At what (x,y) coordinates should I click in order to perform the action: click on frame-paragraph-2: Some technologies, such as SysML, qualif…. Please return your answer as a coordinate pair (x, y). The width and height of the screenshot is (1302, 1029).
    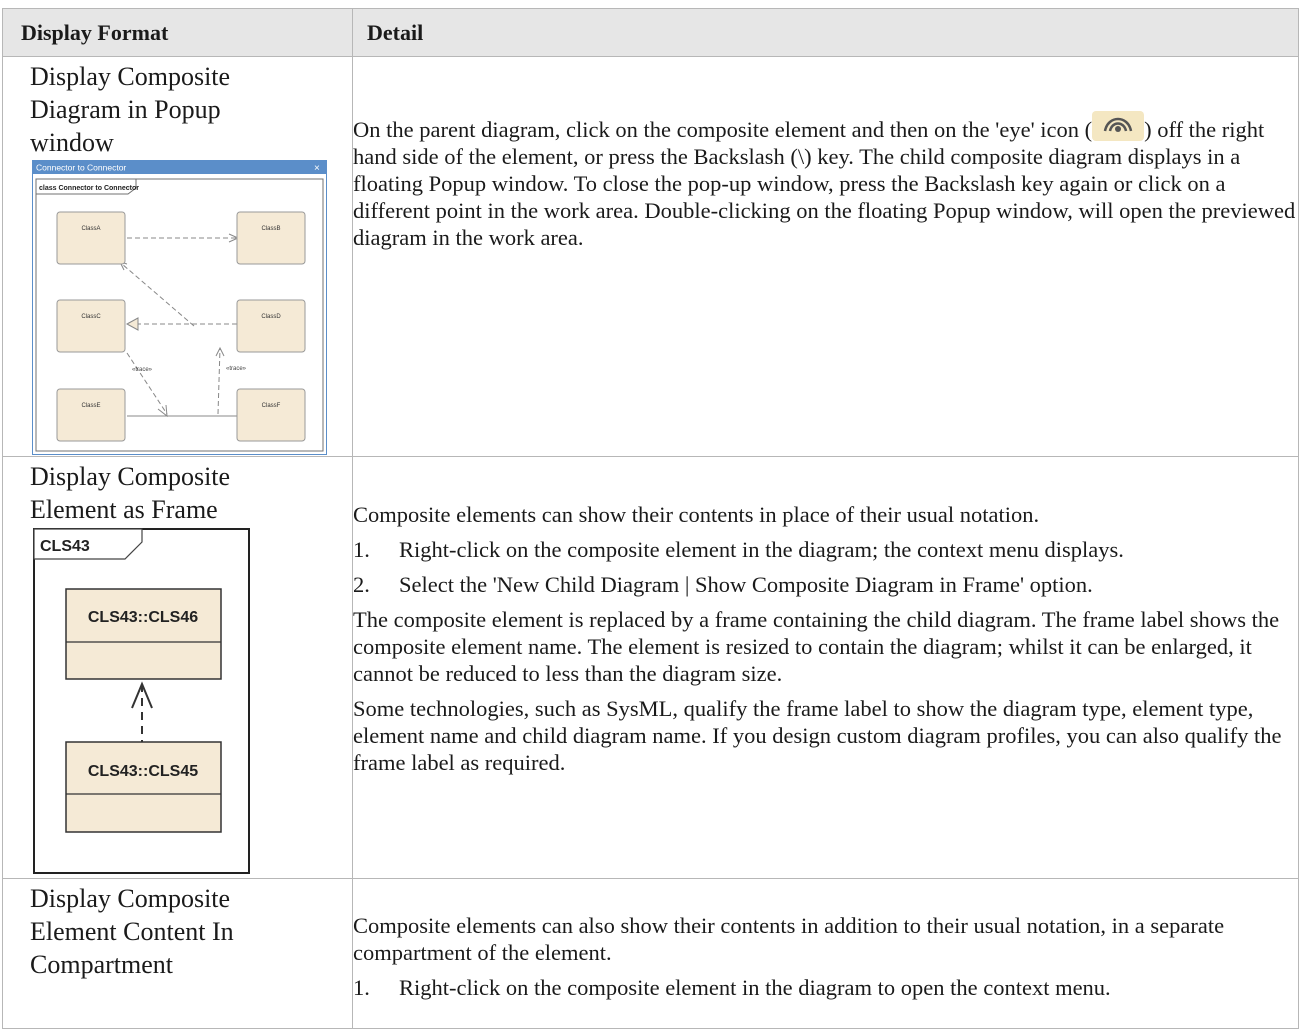
    Looking at the image, I should click on (817, 735).